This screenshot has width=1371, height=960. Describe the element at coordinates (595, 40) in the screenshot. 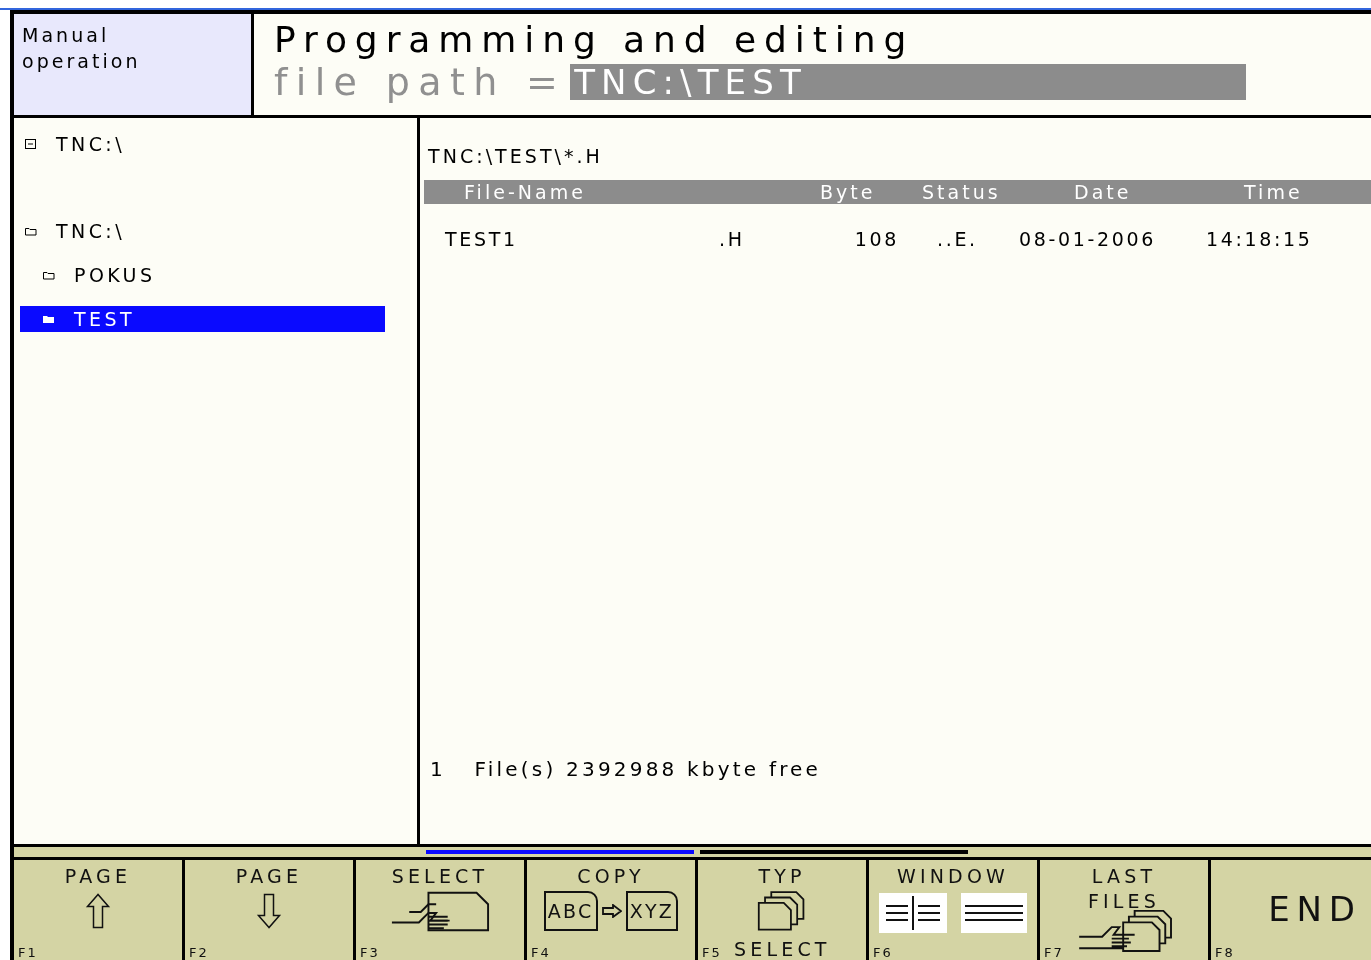

I see `screen-title: Programming and editing` at that location.